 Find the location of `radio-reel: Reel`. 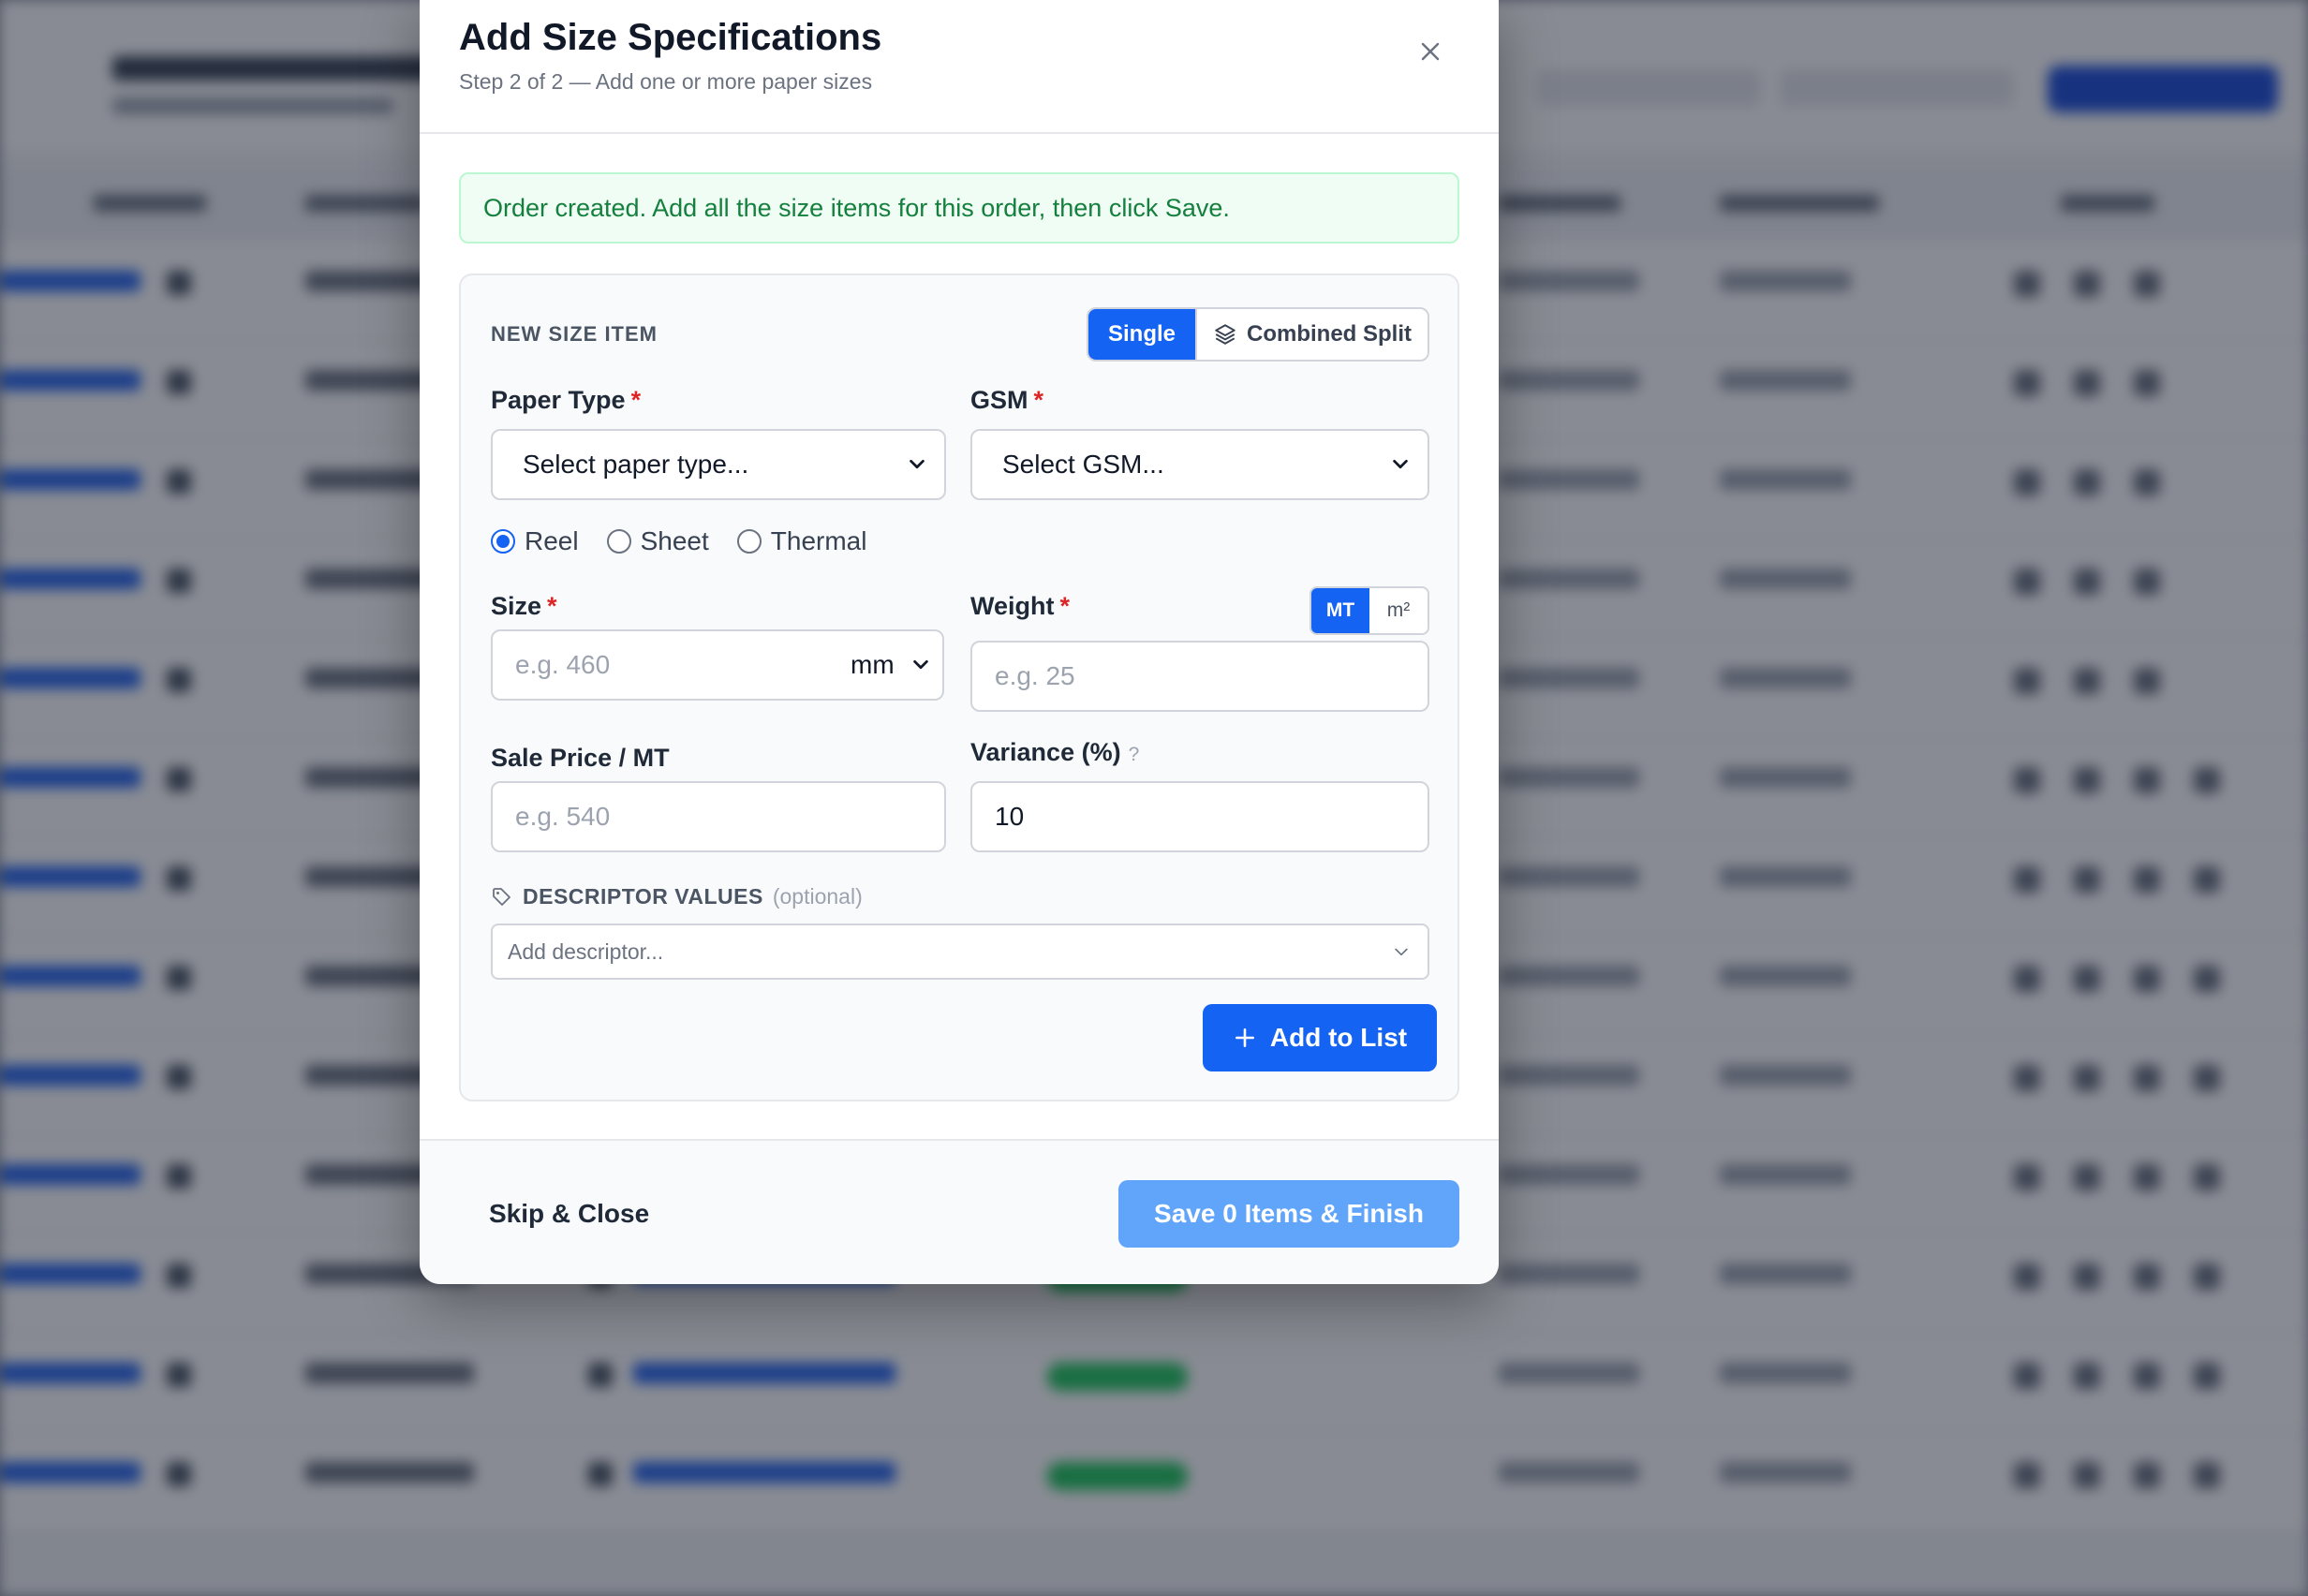

radio-reel: Reel is located at coordinates (535, 541).